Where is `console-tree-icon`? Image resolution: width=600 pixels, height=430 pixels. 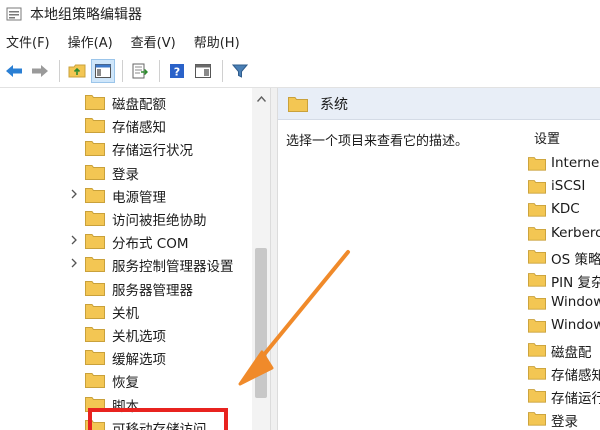 console-tree-icon is located at coordinates (103, 70).